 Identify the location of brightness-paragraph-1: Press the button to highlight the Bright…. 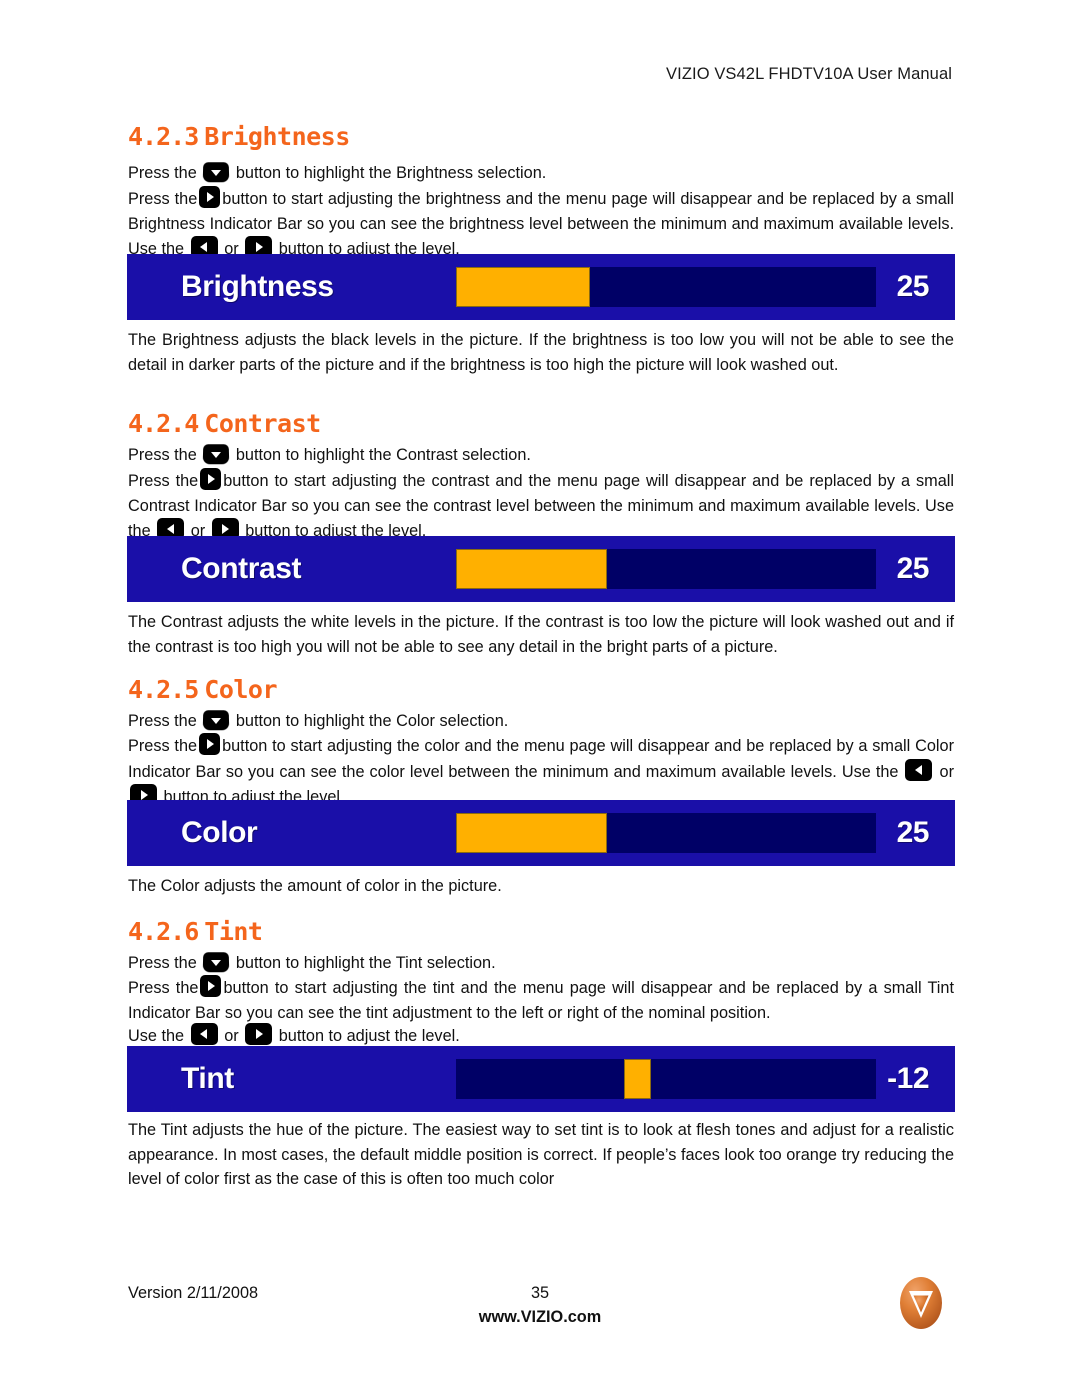
(337, 172).